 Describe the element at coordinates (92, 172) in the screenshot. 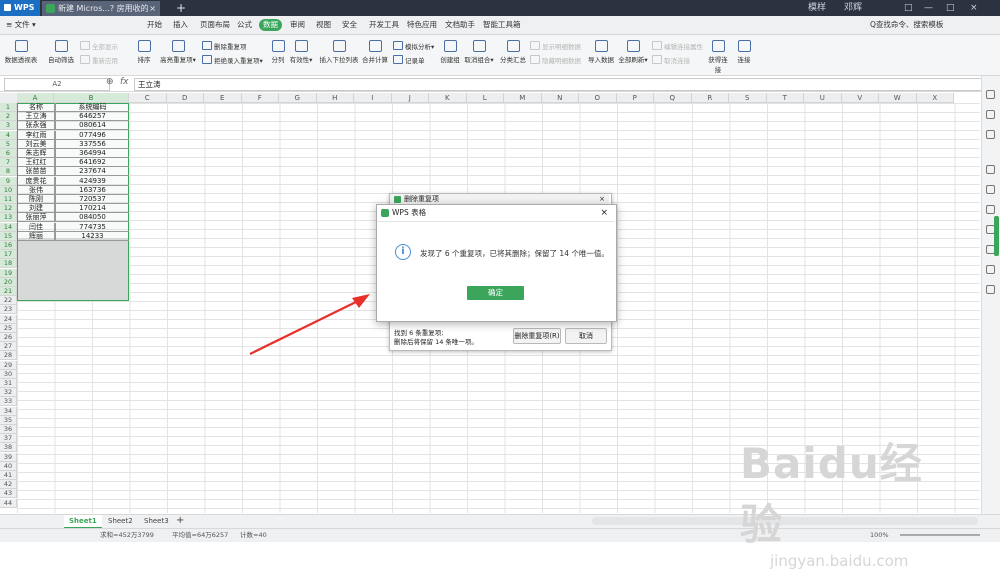

I see `cell-code: 237674` at that location.